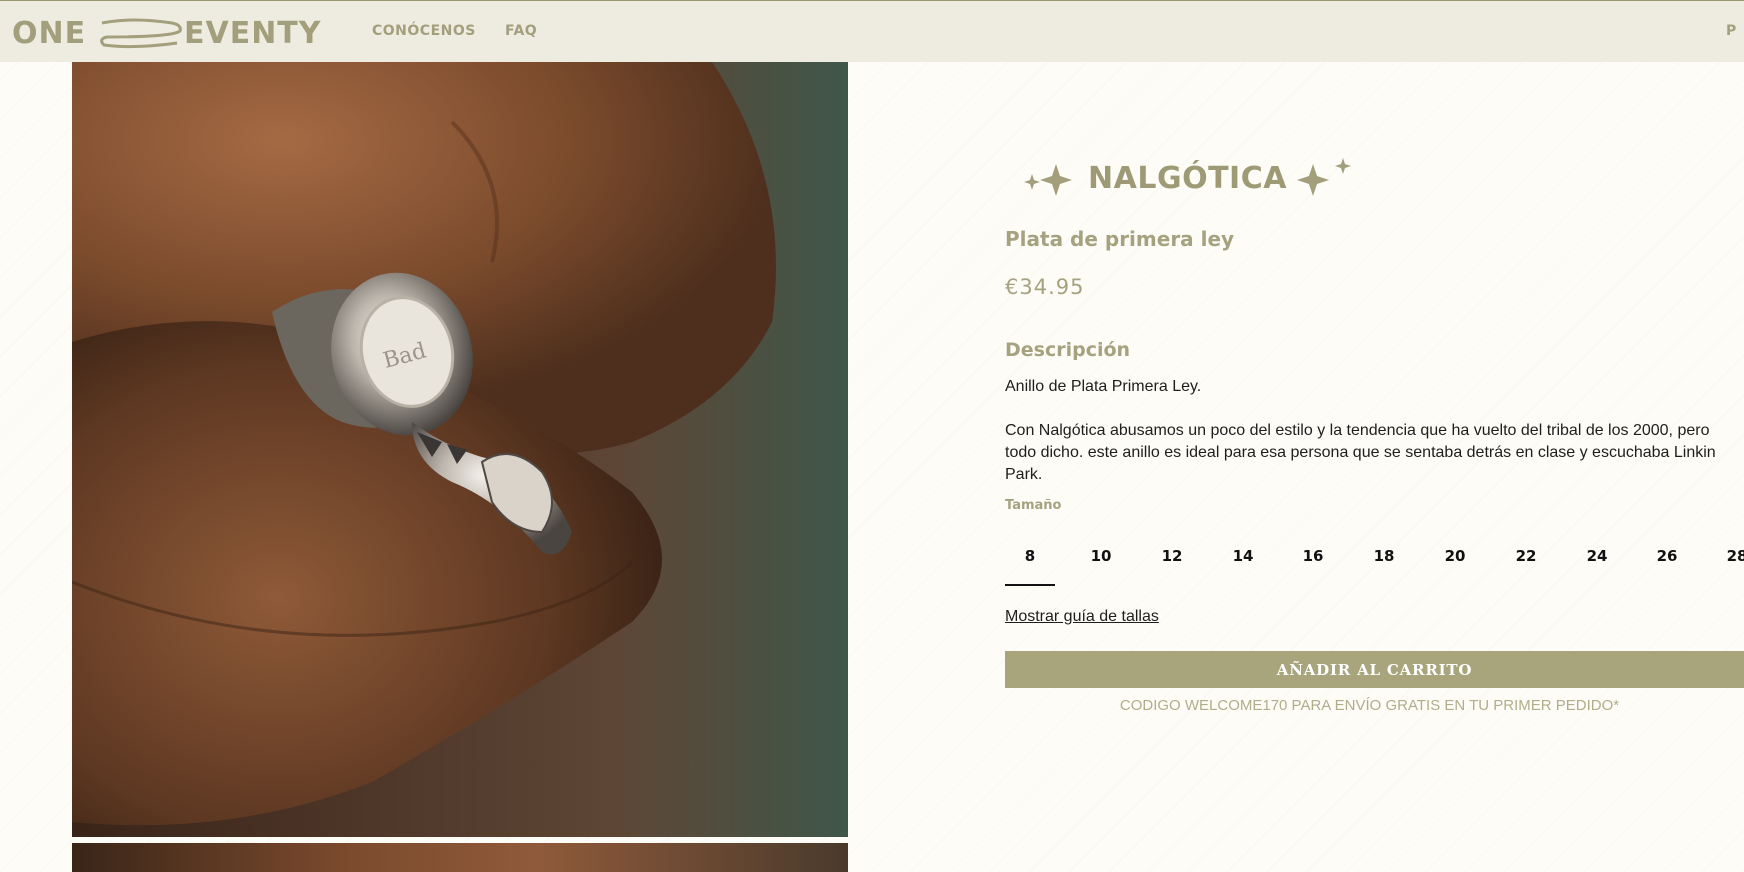 This screenshot has height=872, width=1744. What do you see at coordinates (872, 31) in the screenshot?
I see `site-header: ONE EVENTY CONÓCENOS FAQ P` at bounding box center [872, 31].